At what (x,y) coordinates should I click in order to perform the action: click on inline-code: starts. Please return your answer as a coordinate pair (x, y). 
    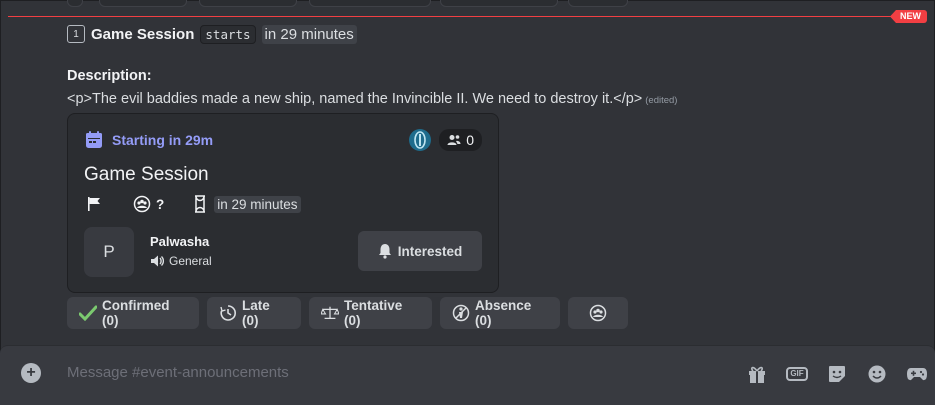
    Looking at the image, I should click on (228, 34).